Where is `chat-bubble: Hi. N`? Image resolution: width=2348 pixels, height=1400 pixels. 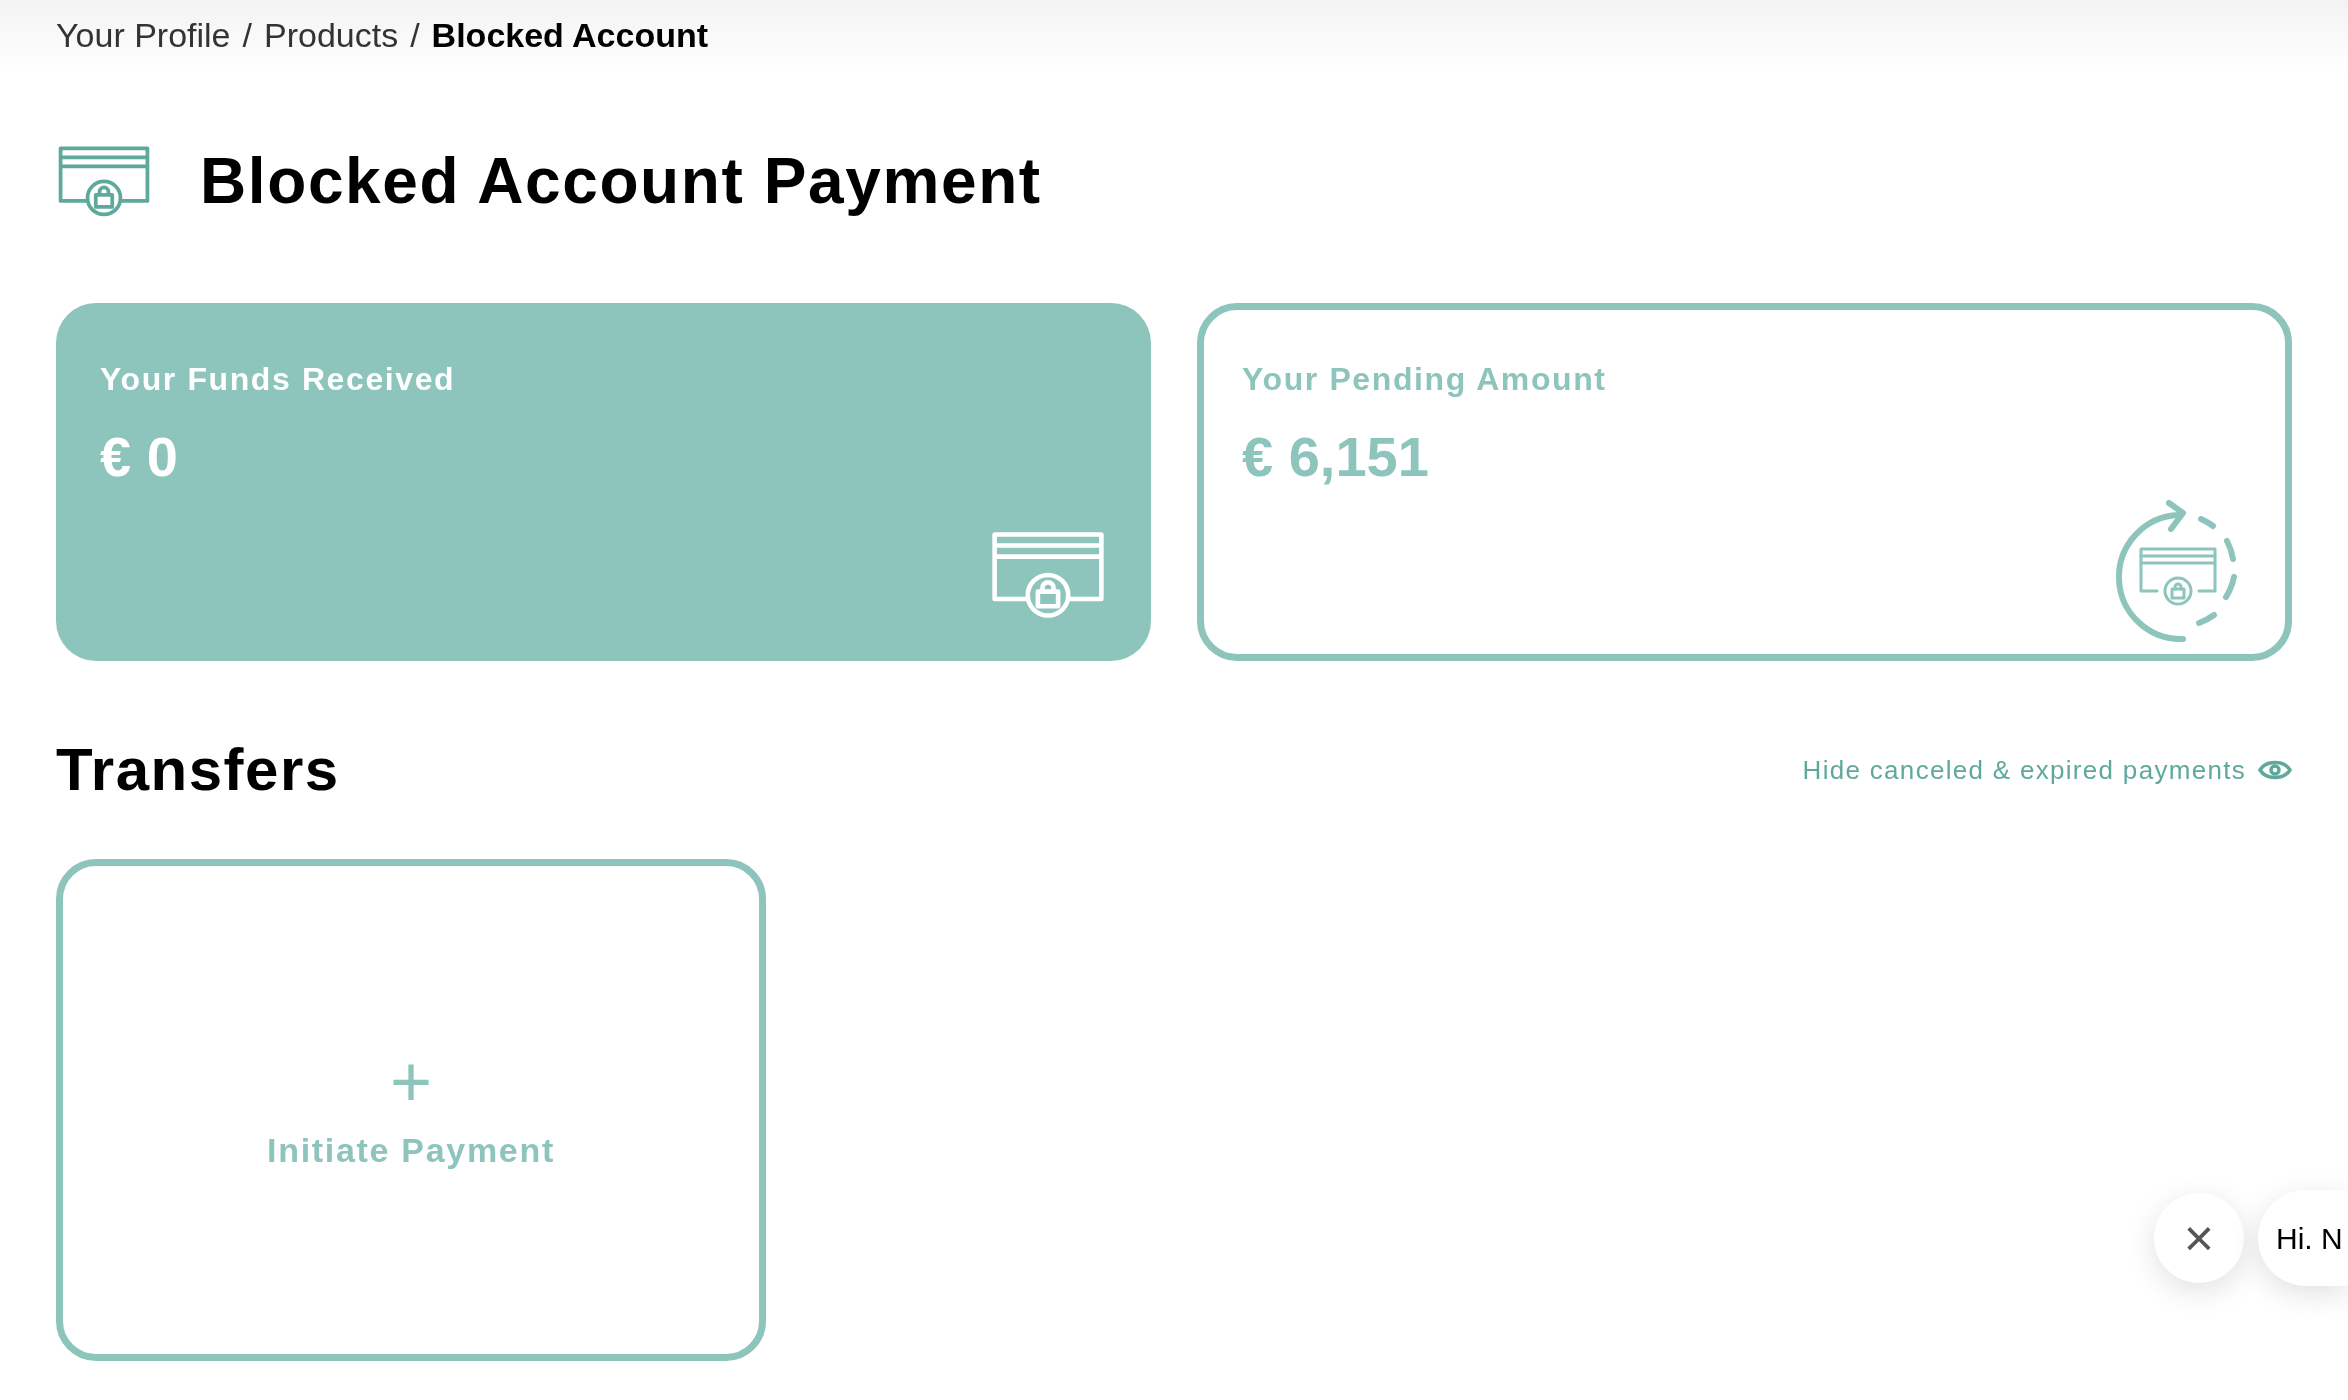 chat-bubble: Hi. N is located at coordinates (2303, 1238).